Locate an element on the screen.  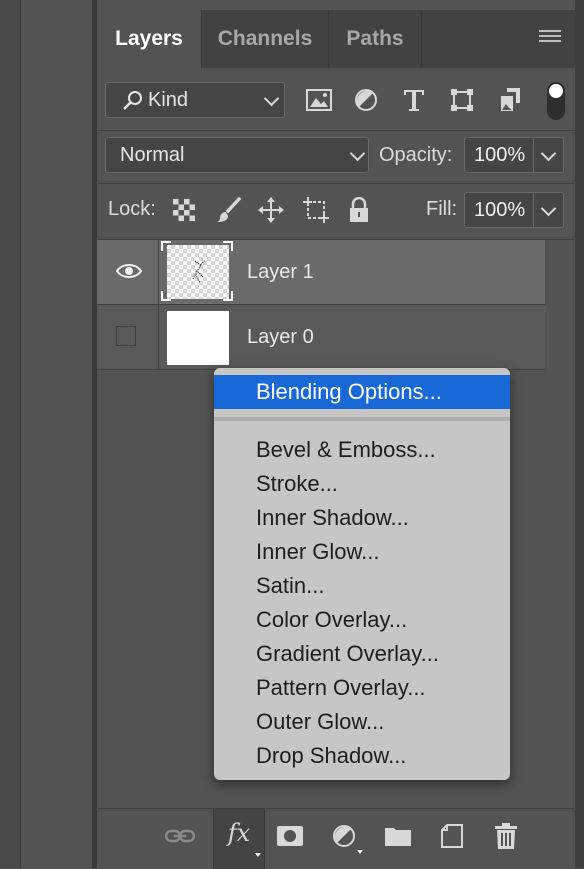
right-edge-strip is located at coordinates (579, 434).